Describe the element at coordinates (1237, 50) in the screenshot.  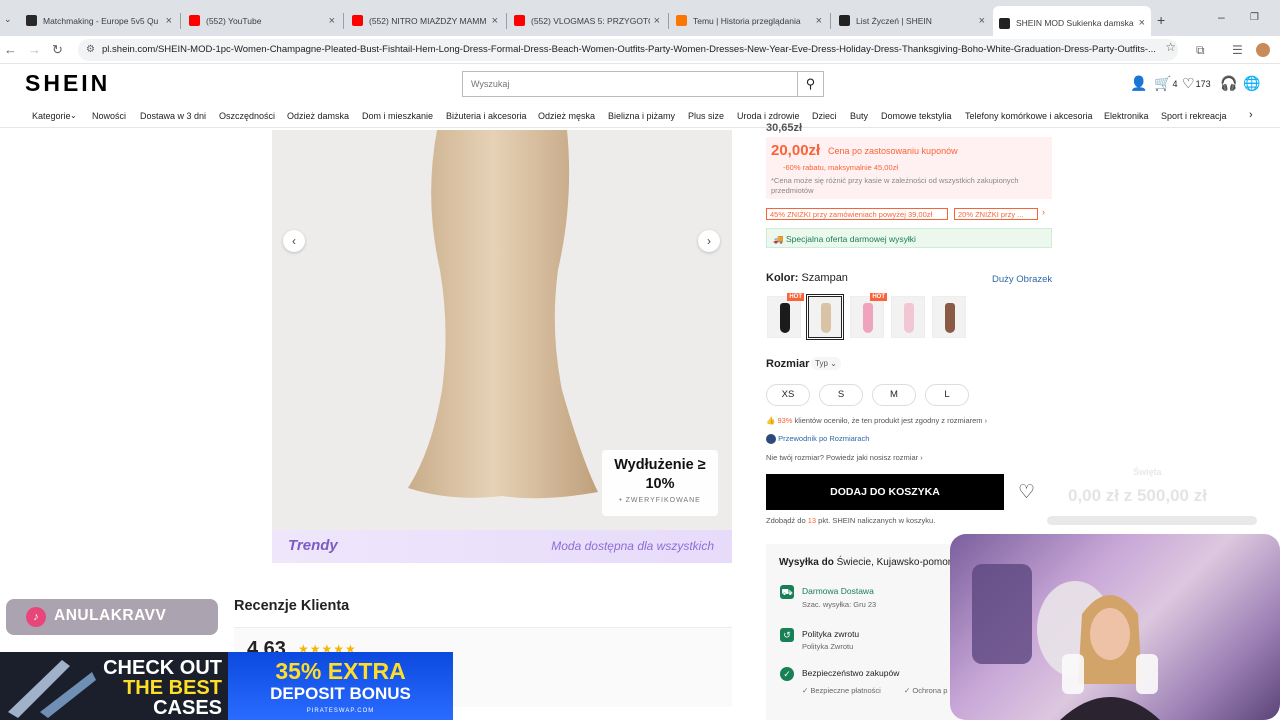
I see `menu-list-icon: ☰` at that location.